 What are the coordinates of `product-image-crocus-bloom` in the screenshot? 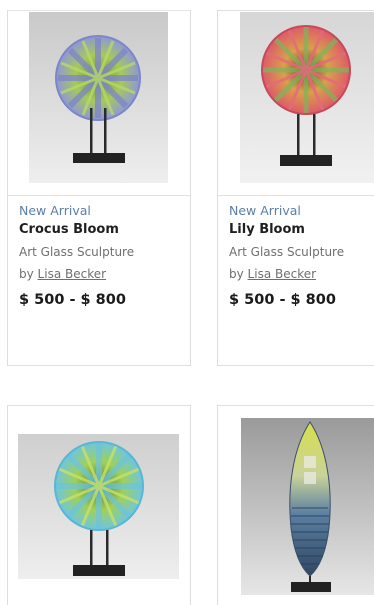 It's located at (98, 97).